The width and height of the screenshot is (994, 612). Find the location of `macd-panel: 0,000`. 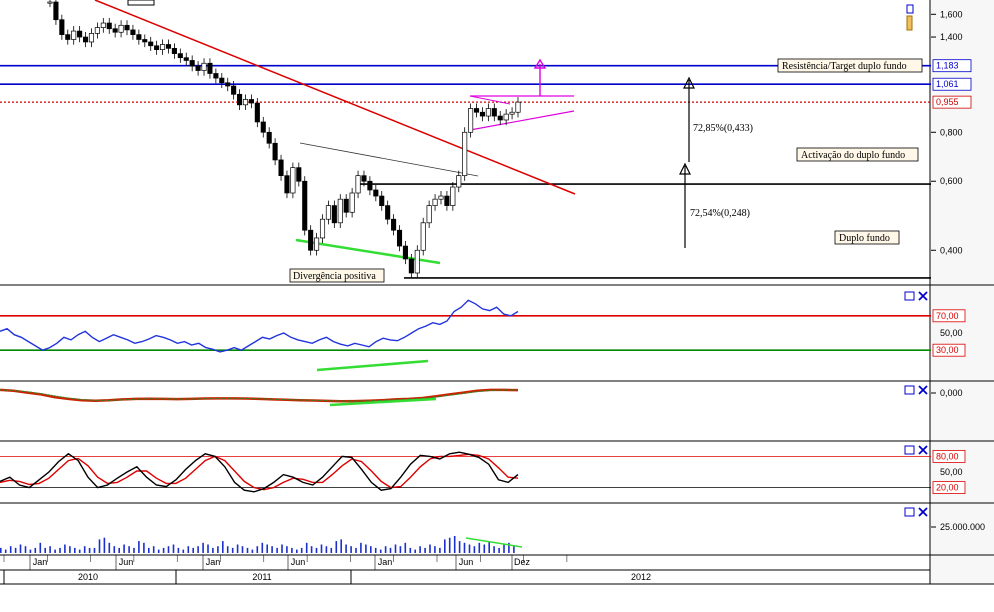

macd-panel: 0,000 is located at coordinates (481, 397).